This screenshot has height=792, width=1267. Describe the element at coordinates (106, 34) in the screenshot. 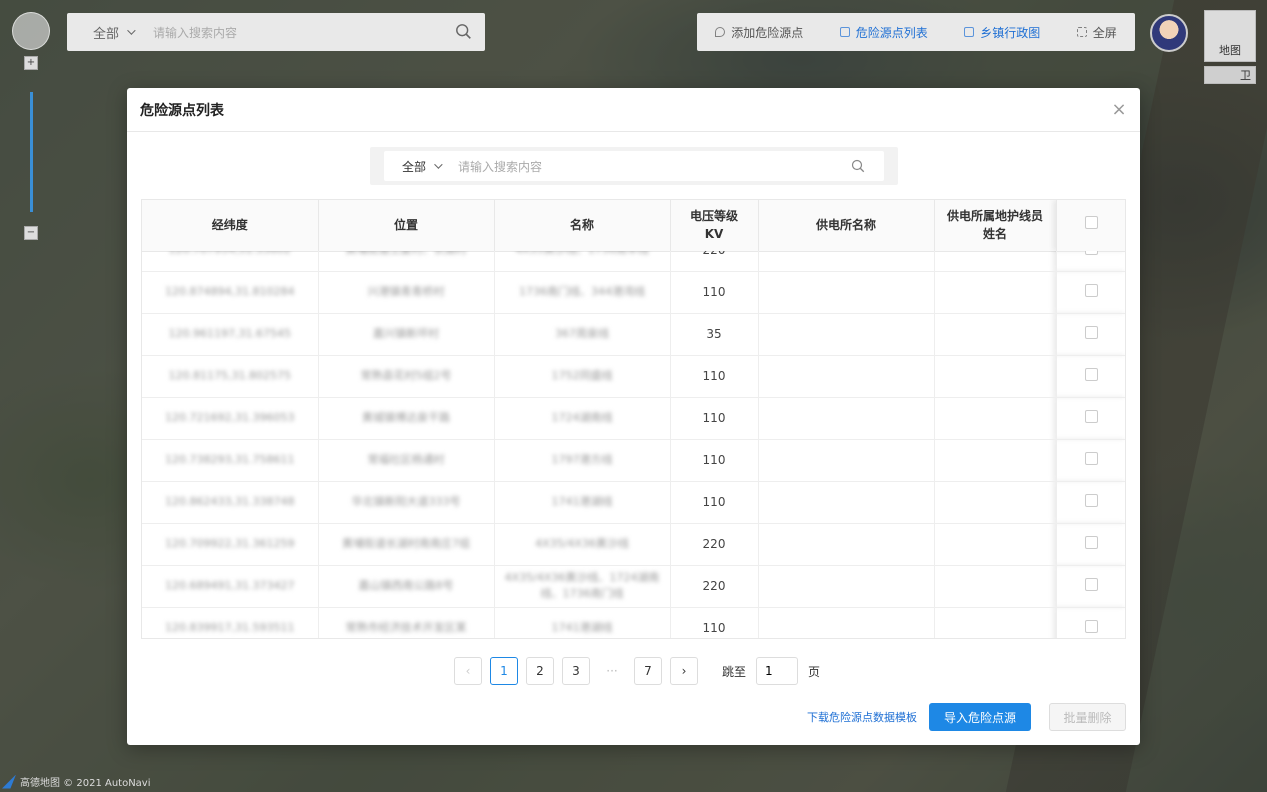

I see `map-search-scope-label: 全部` at that location.